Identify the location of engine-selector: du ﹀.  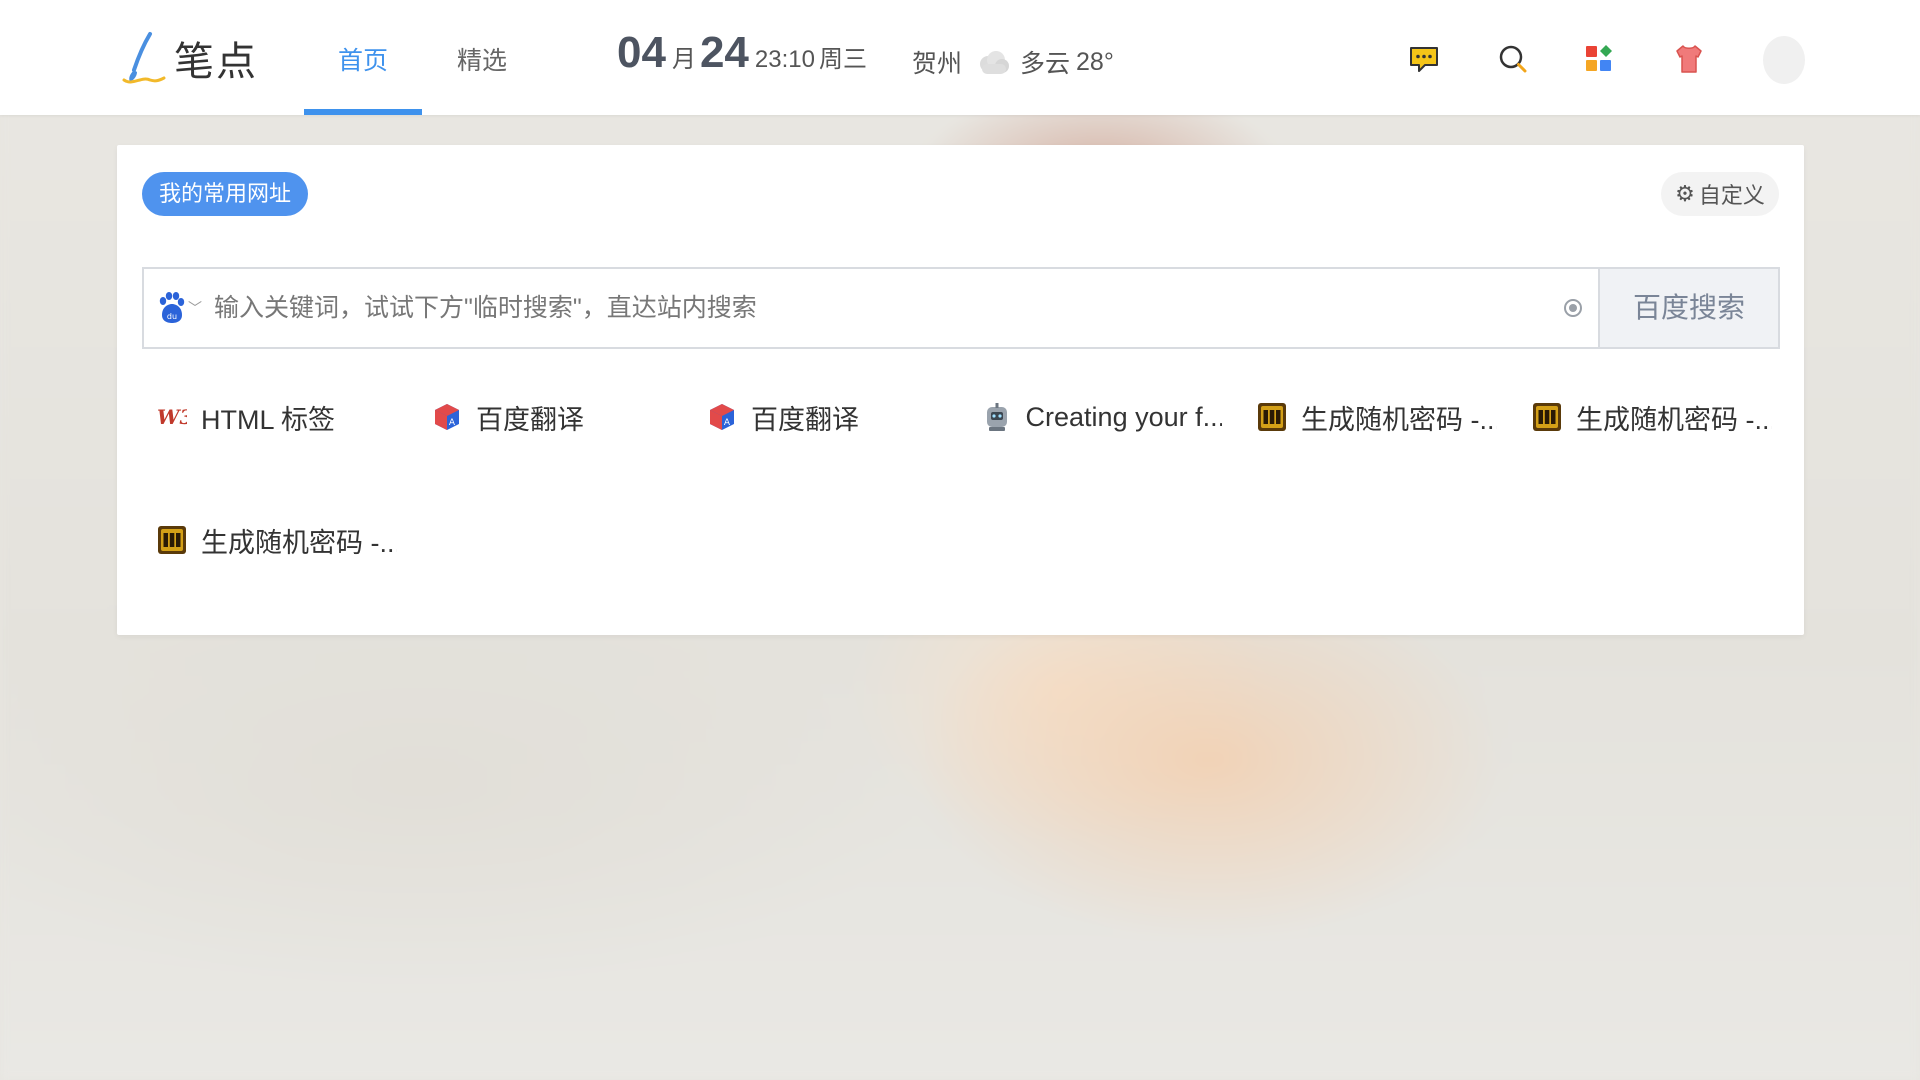
(179, 308).